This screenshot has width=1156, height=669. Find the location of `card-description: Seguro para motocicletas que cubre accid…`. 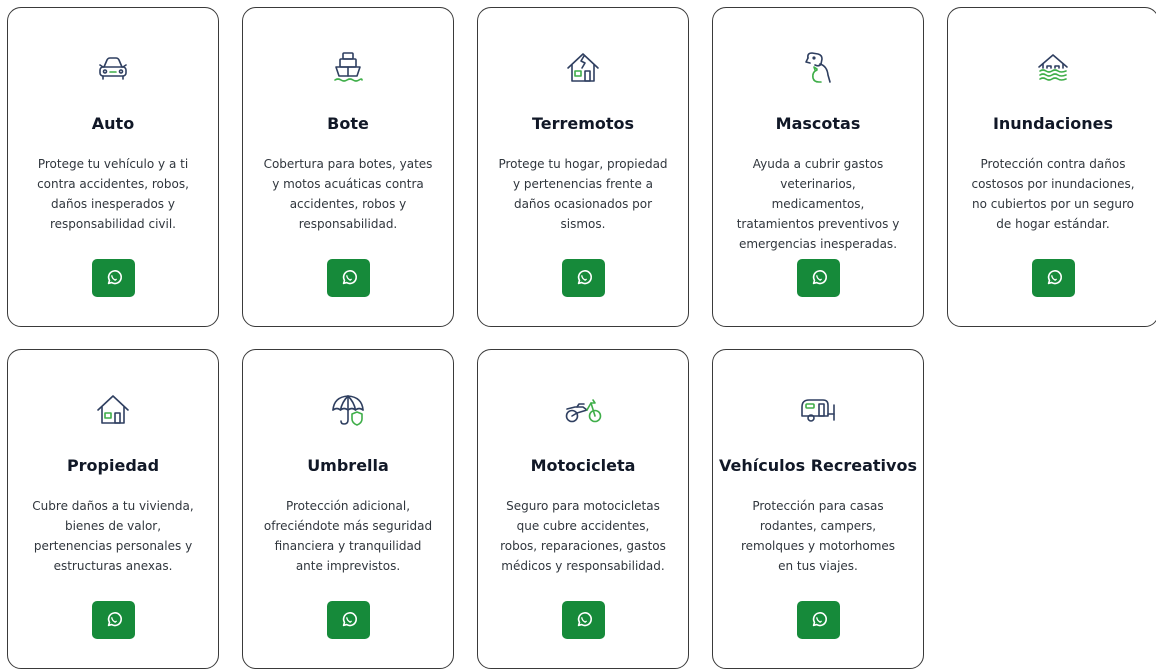

card-description: Seguro para motocicletas que cubre accid… is located at coordinates (583, 536).